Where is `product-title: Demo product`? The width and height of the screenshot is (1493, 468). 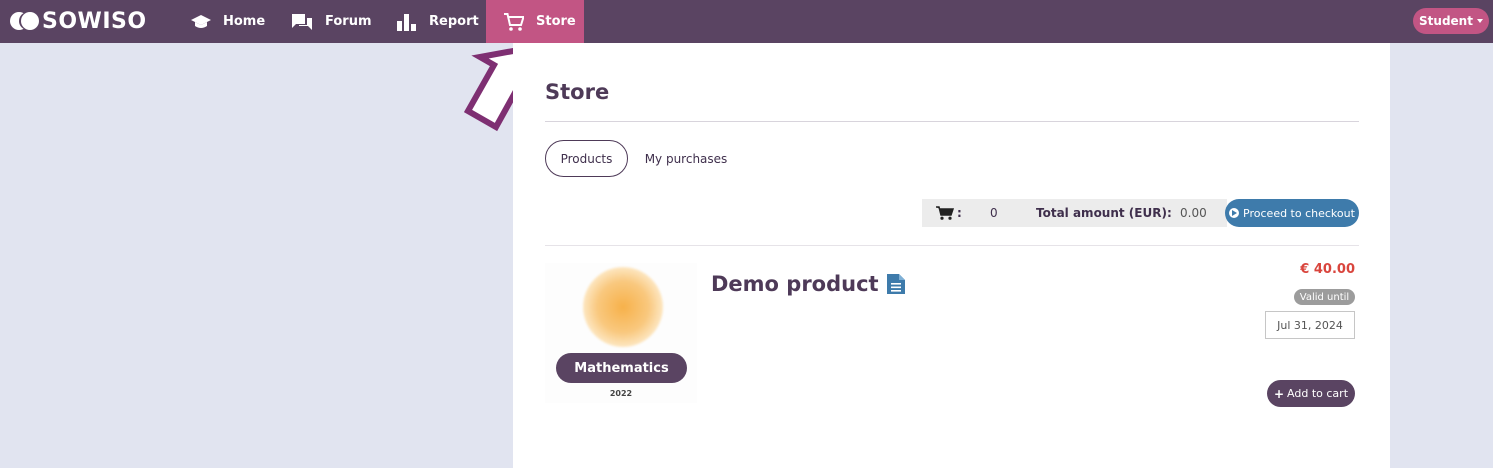
product-title: Demo product is located at coordinates (808, 284).